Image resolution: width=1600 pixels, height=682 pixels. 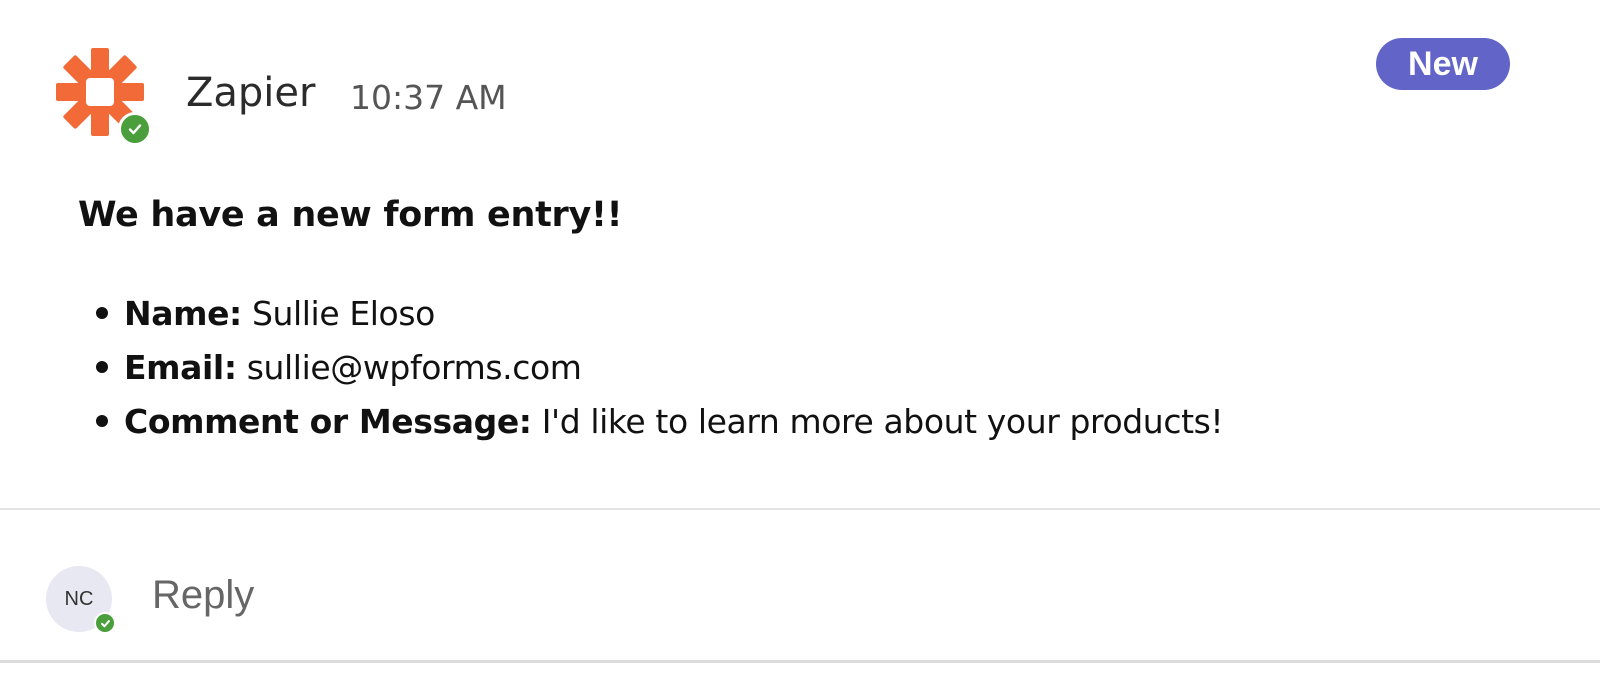 What do you see at coordinates (800, 661) in the screenshot?
I see `bottom-divider` at bounding box center [800, 661].